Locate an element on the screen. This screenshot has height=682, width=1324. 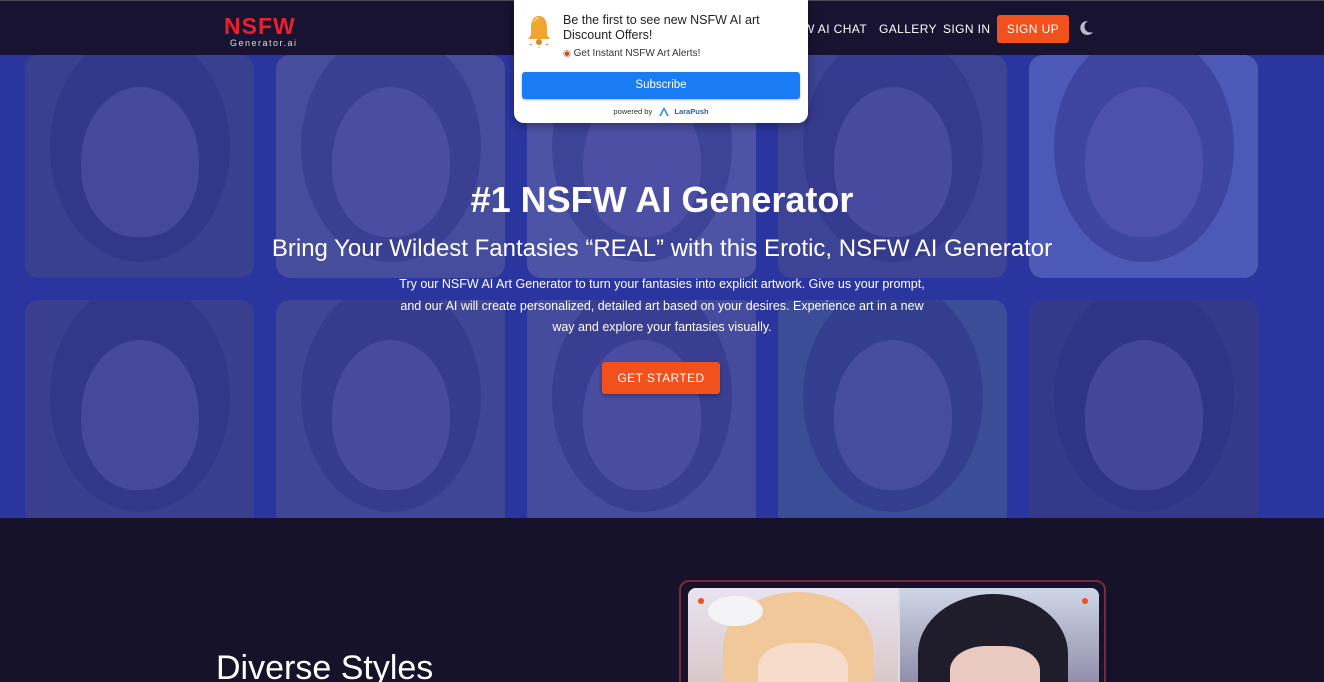
styles-showcase-image is located at coordinates (893, 635).